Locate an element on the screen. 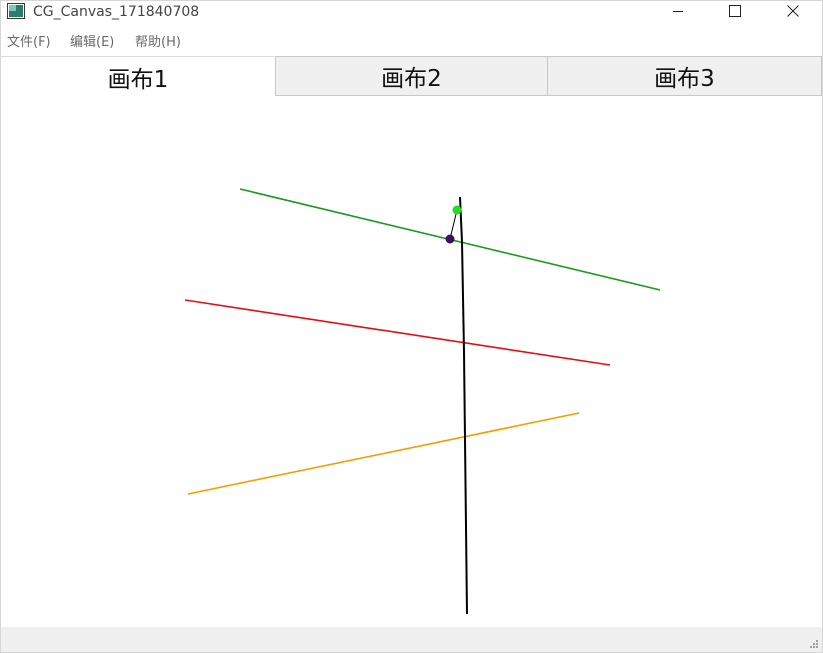  black-line is located at coordinates (463, 405).